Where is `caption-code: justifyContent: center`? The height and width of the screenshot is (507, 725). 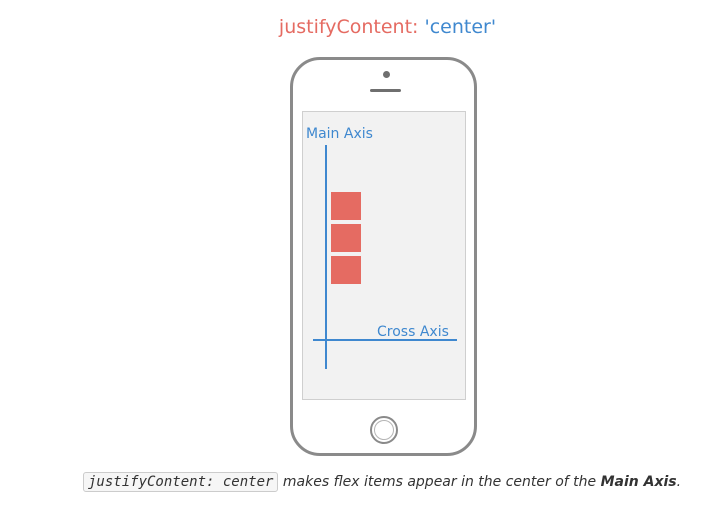 caption-code: justifyContent: center is located at coordinates (181, 482).